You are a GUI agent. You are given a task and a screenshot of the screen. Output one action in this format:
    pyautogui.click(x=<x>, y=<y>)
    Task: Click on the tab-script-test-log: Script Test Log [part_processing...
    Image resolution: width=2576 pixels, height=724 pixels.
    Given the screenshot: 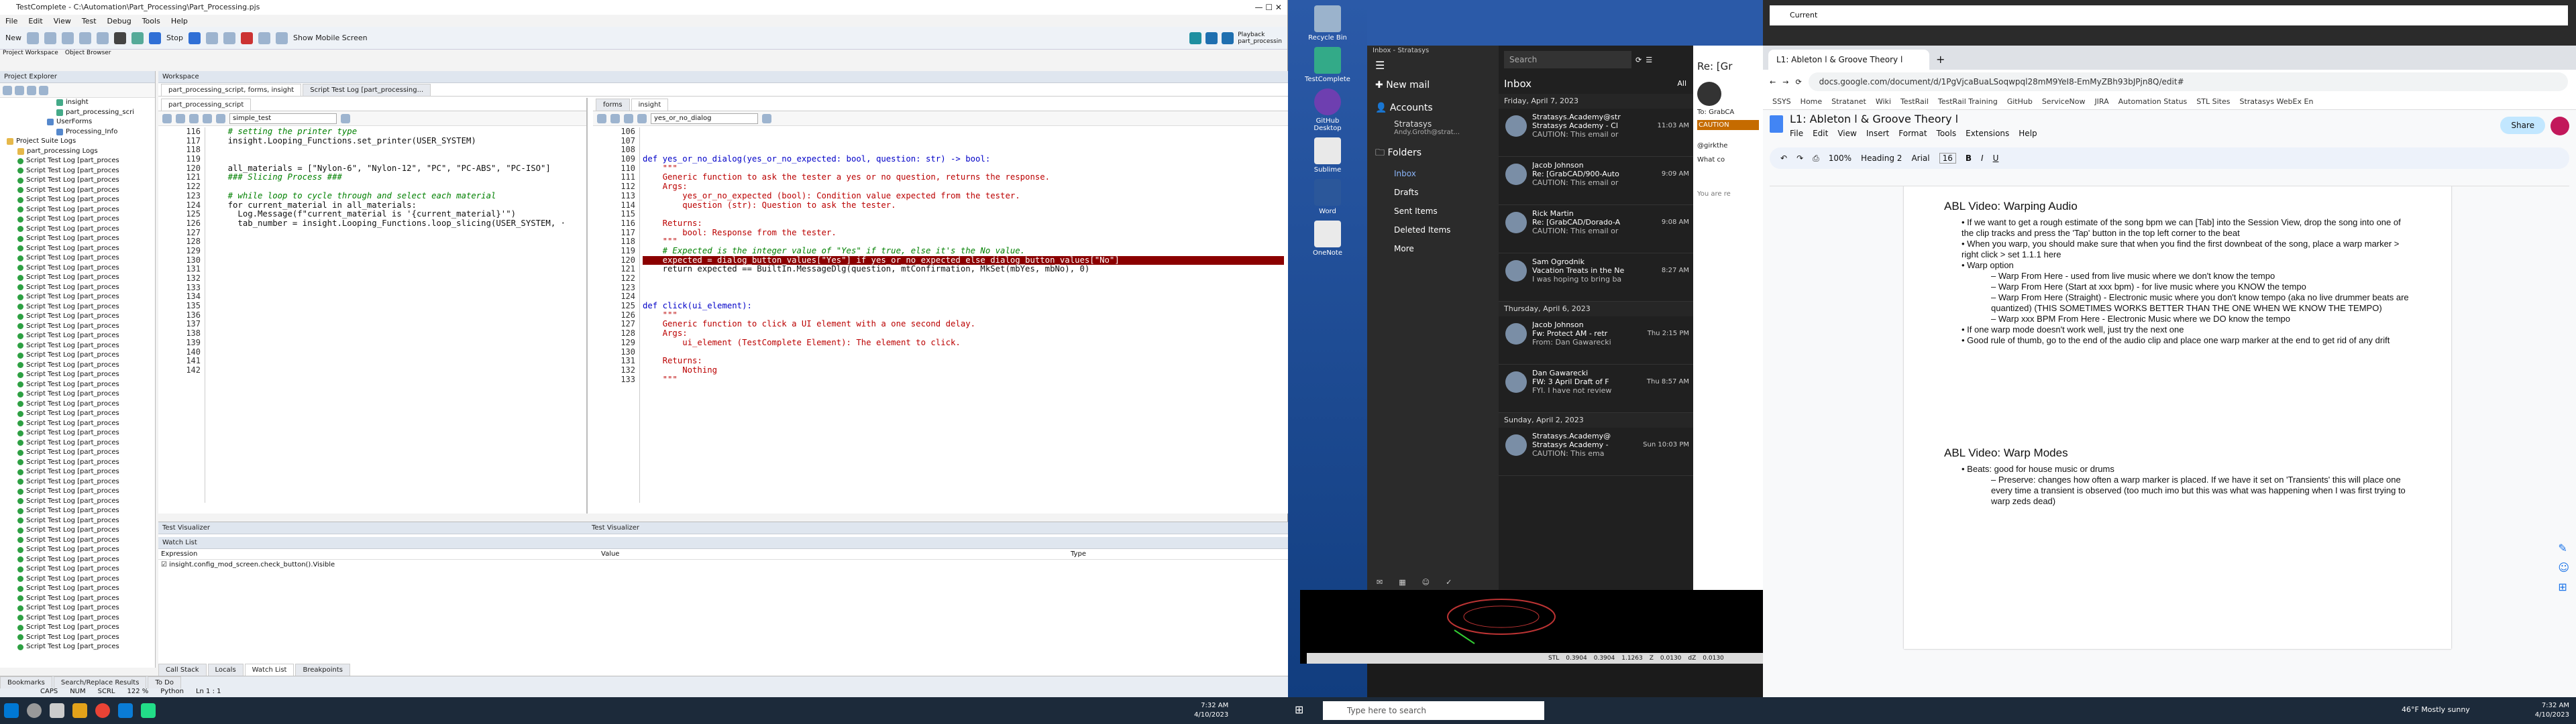 What is the action you would take?
    pyautogui.click(x=367, y=90)
    